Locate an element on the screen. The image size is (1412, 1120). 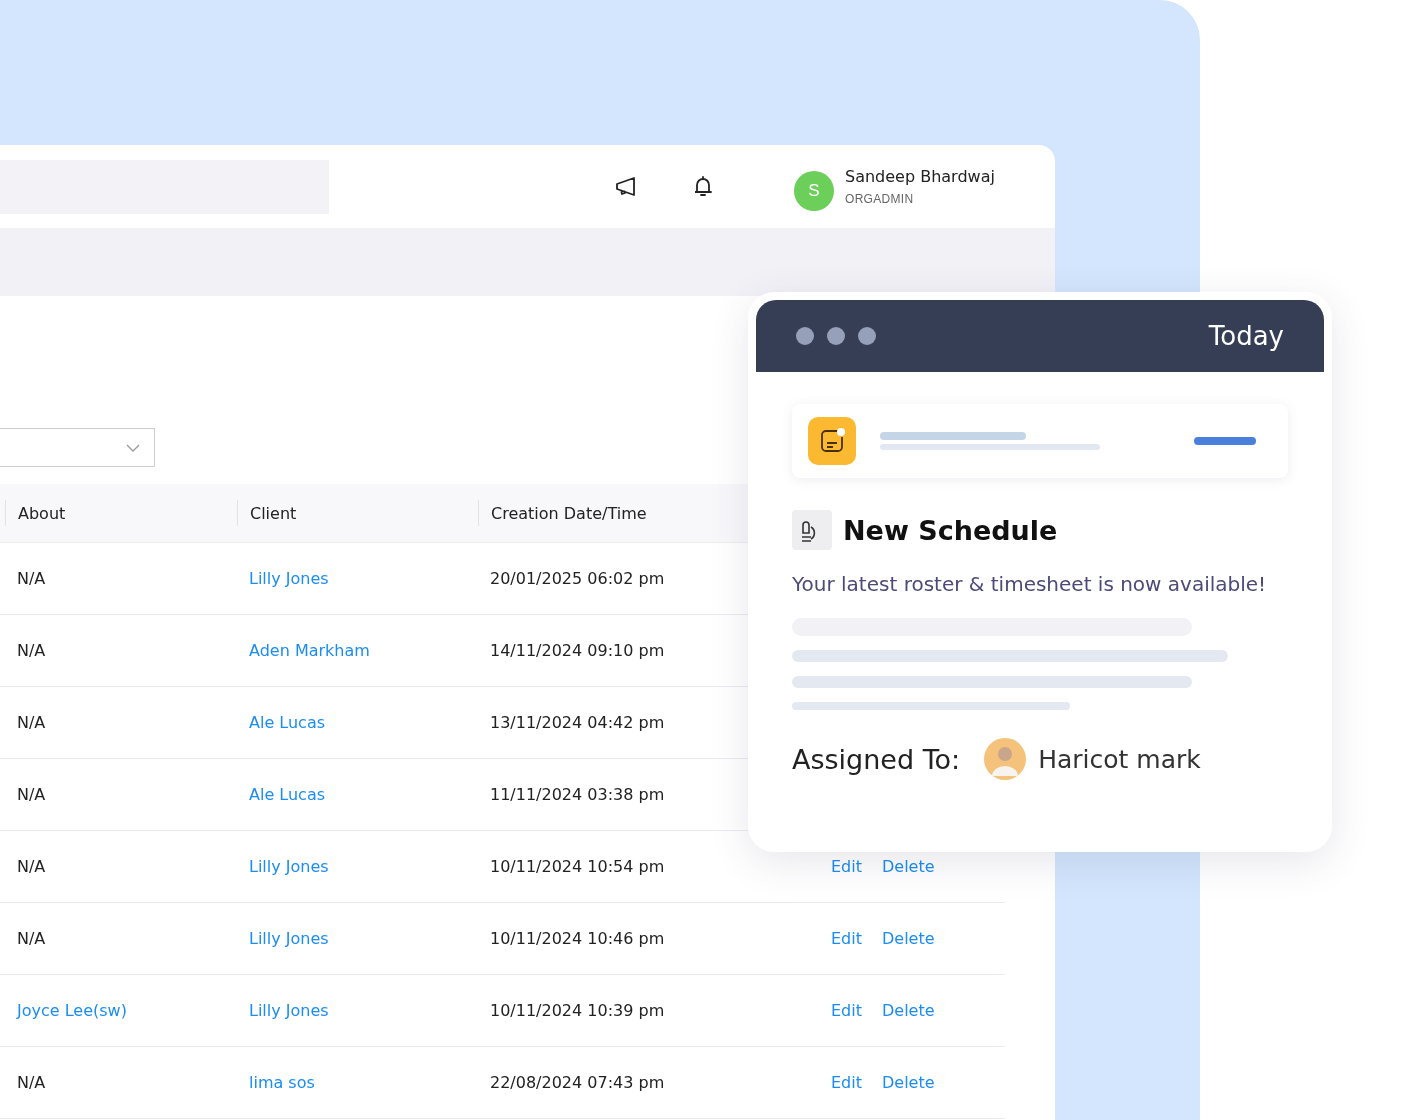
creation-date: 22/08/2024 07:43 pm is located at coordinates (577, 1082).